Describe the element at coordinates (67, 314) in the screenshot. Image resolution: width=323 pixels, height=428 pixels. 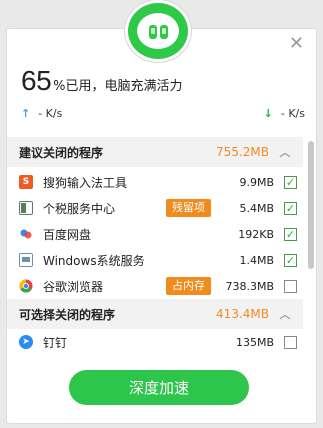
I see `section-title: 可选择关闭的程序` at that location.